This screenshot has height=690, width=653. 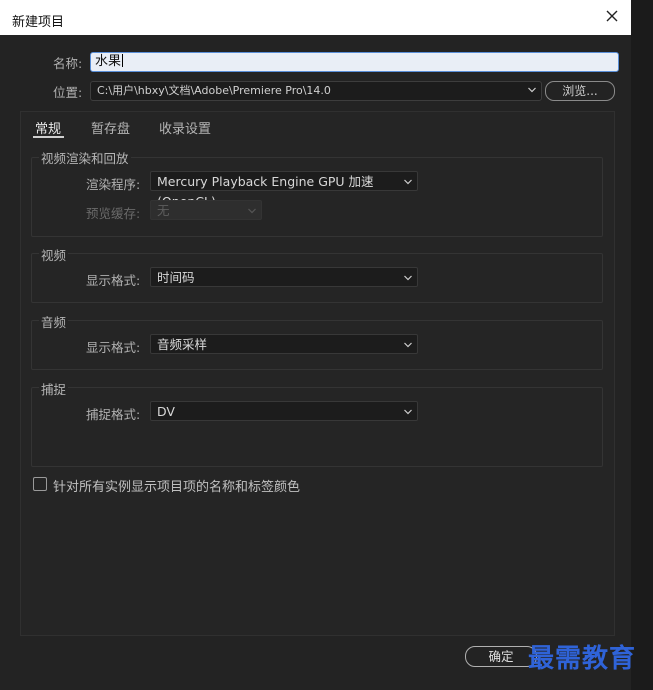 I want to click on location-dropdown: C:\用户\hbxy\文档\Adobe\Premiere Pro\14.0, so click(x=316, y=91).